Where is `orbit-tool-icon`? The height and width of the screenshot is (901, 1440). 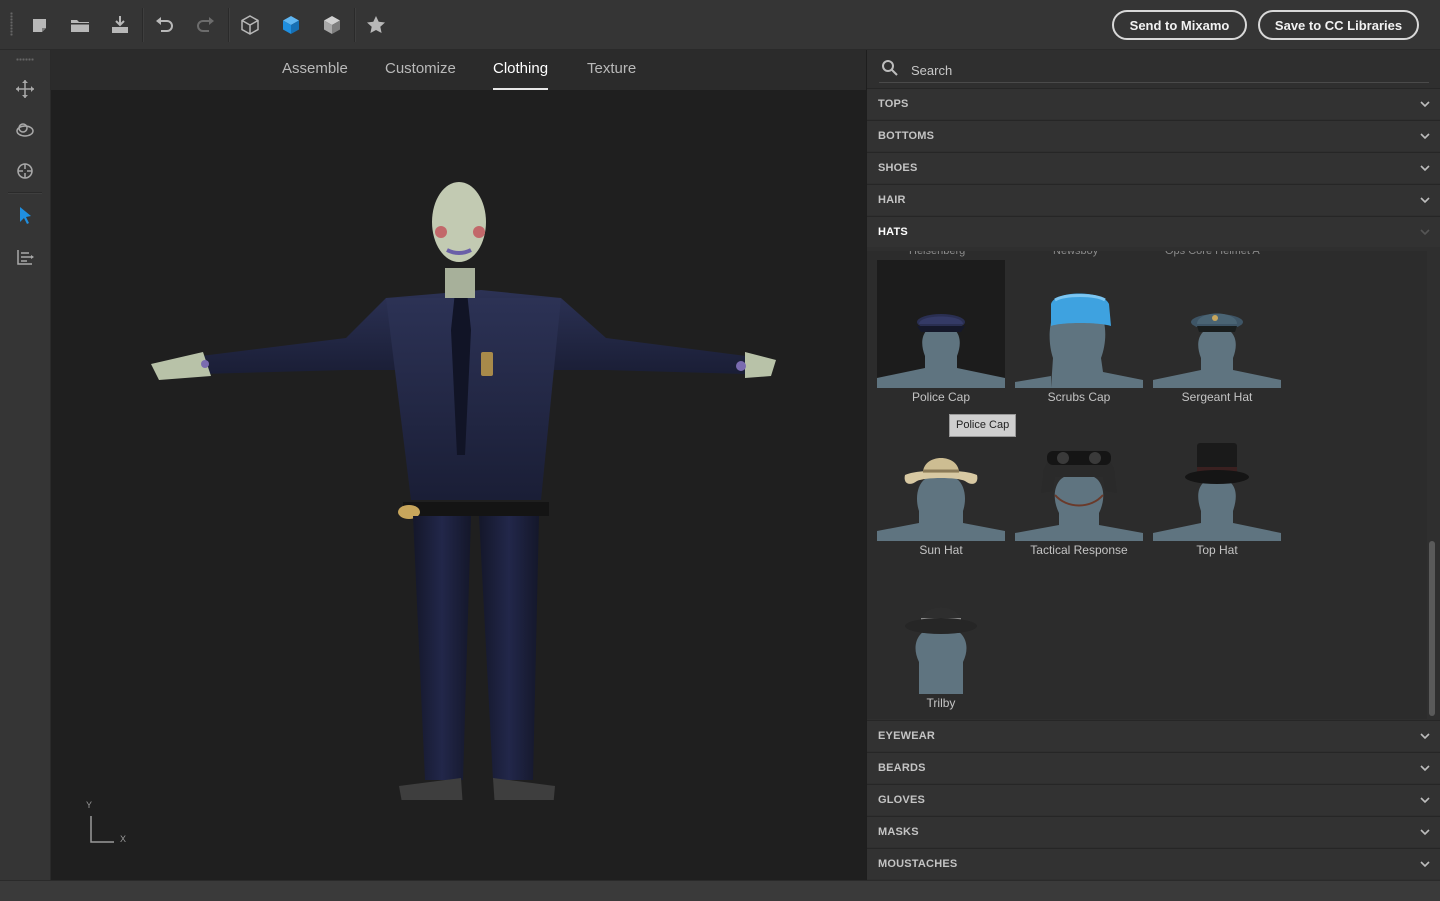 orbit-tool-icon is located at coordinates (25, 130).